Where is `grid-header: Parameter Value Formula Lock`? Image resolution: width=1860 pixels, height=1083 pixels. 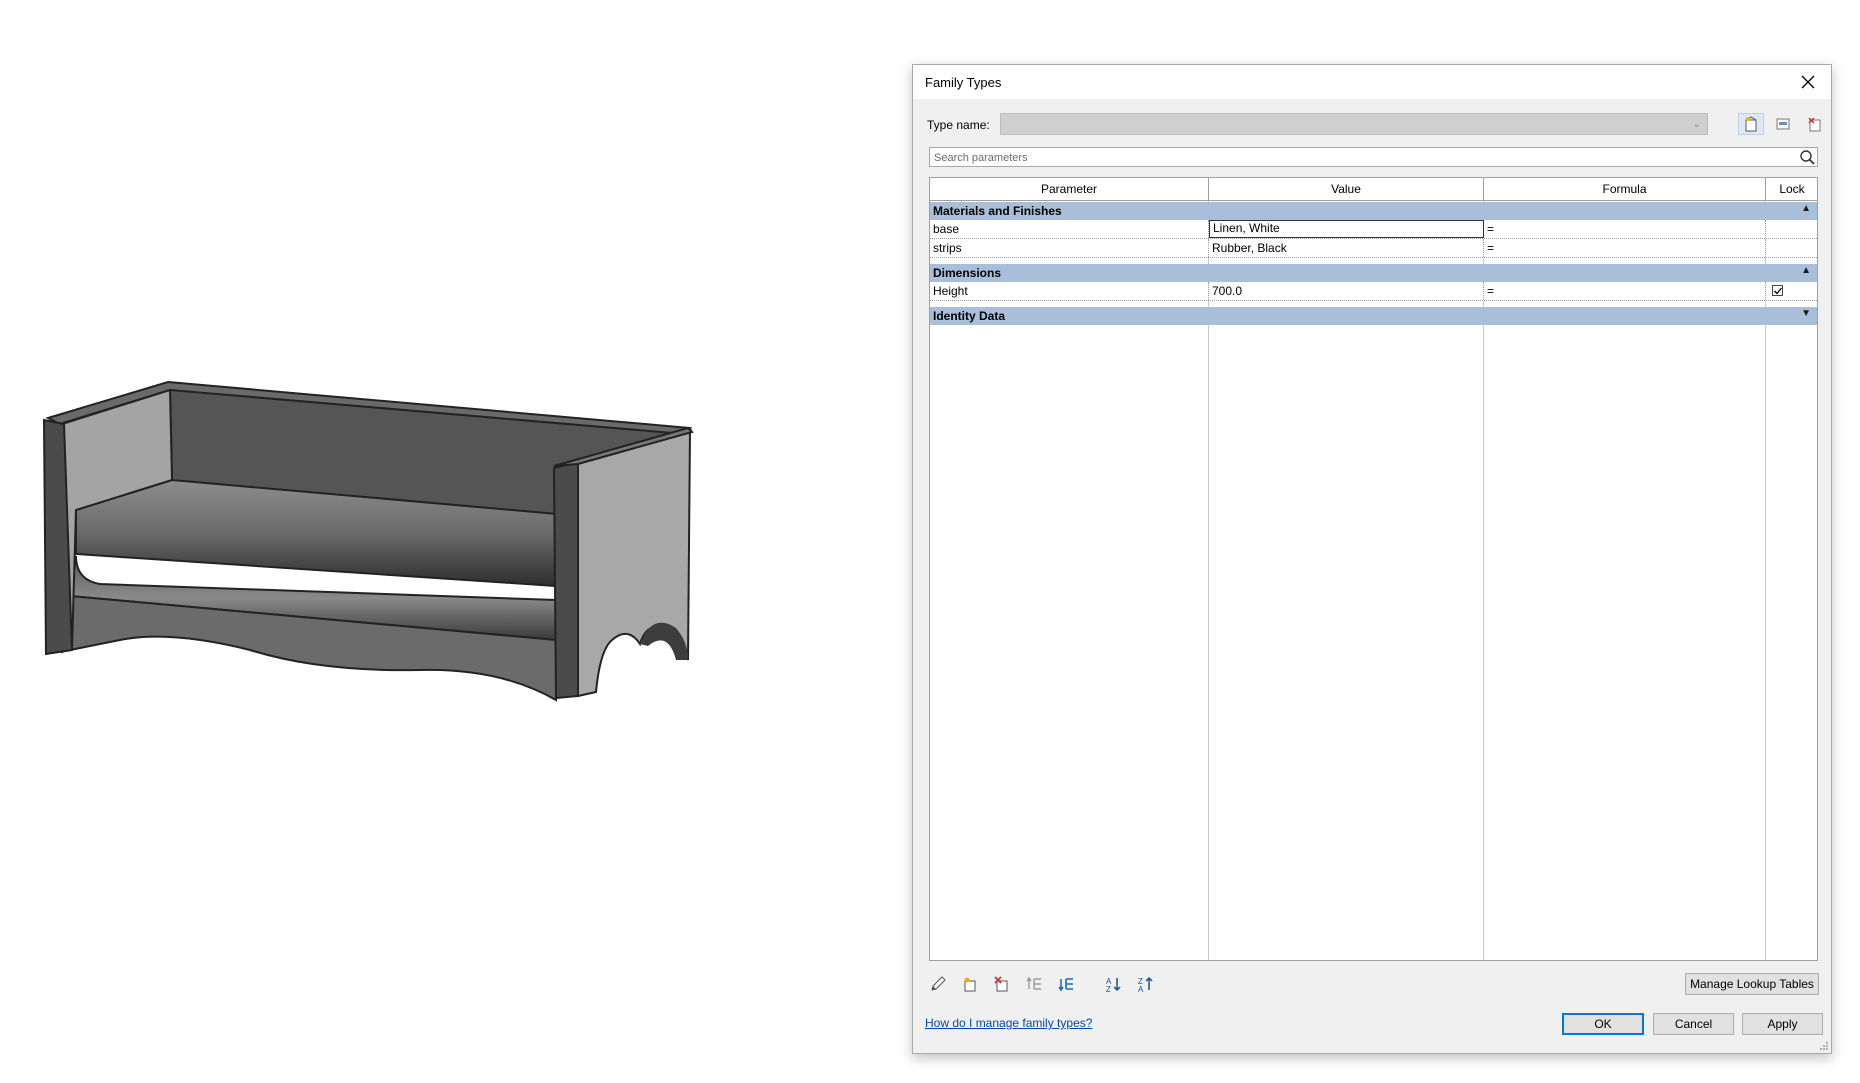
grid-header: Parameter Value Formula Lock is located at coordinates (1373, 189).